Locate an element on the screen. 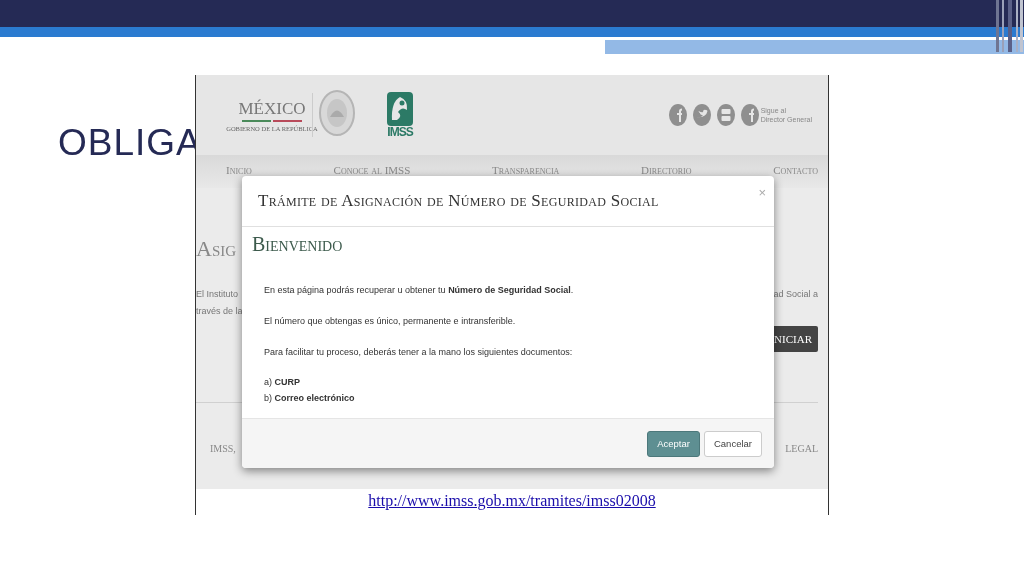 This screenshot has height=576, width=1024. footer-text: IMSS, is located at coordinates (223, 448).